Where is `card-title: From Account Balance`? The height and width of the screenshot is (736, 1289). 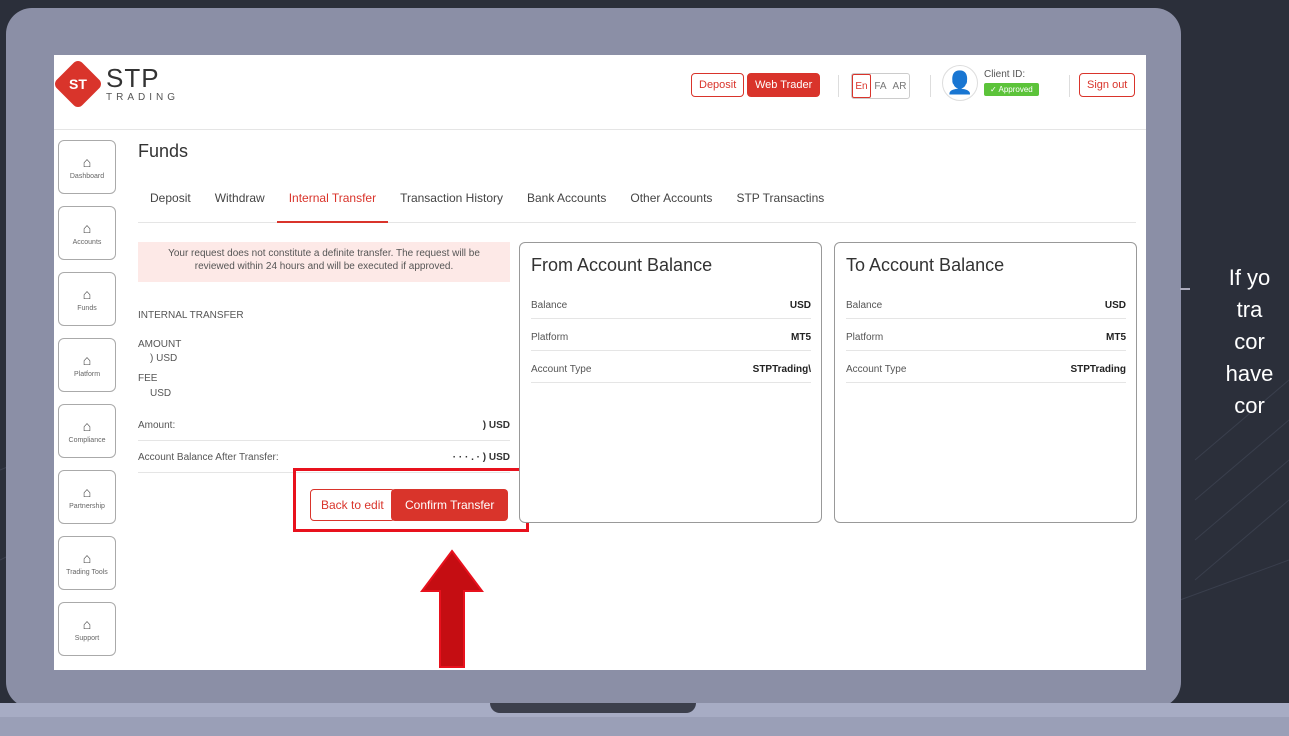
card-title: From Account Balance is located at coordinates (622, 265).